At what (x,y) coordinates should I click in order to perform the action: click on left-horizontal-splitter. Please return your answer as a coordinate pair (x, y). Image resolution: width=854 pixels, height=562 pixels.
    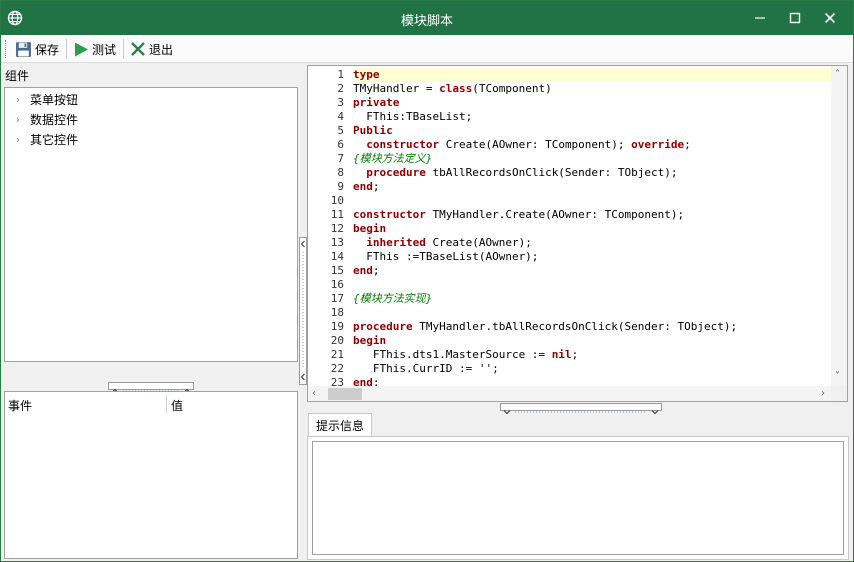
    Looking at the image, I should click on (151, 387).